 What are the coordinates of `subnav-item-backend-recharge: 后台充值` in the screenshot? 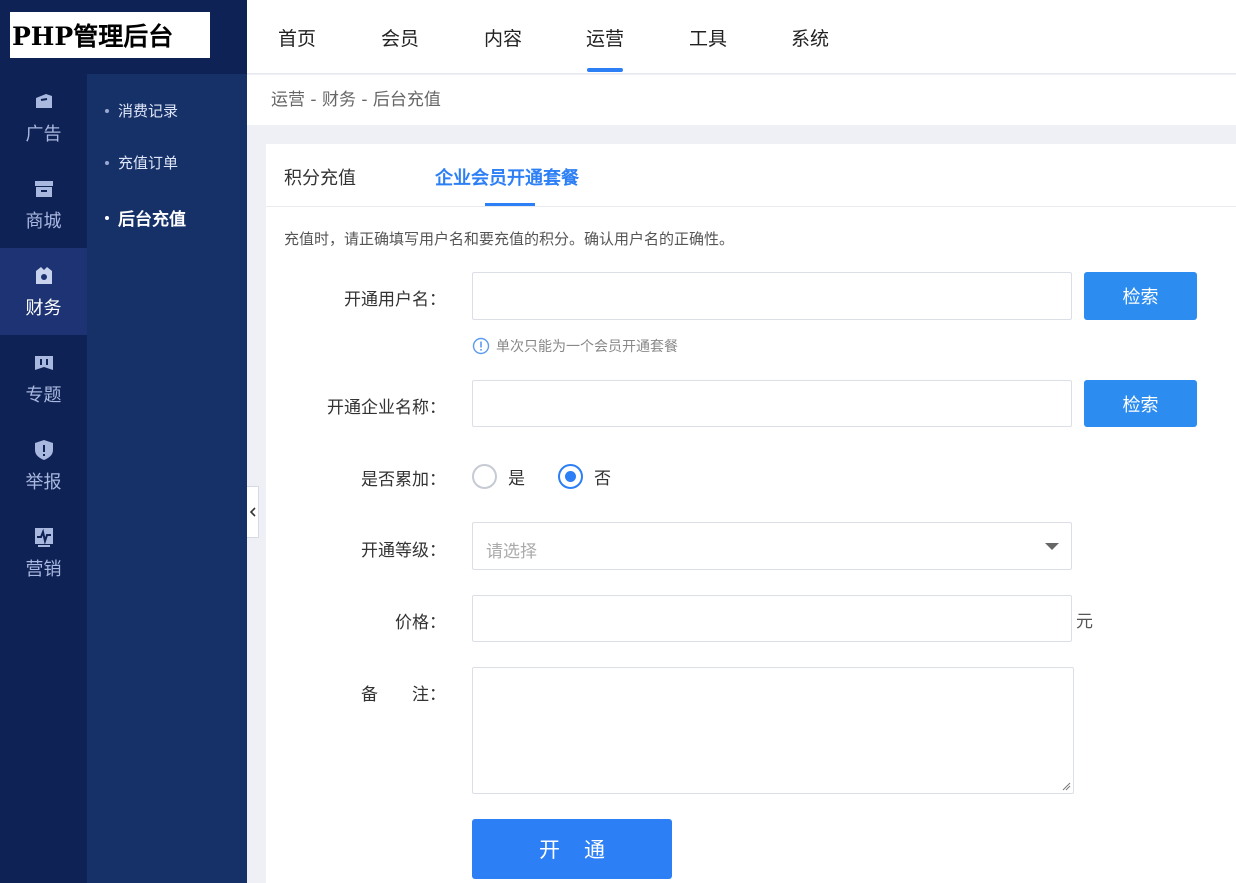 It's located at (145, 217).